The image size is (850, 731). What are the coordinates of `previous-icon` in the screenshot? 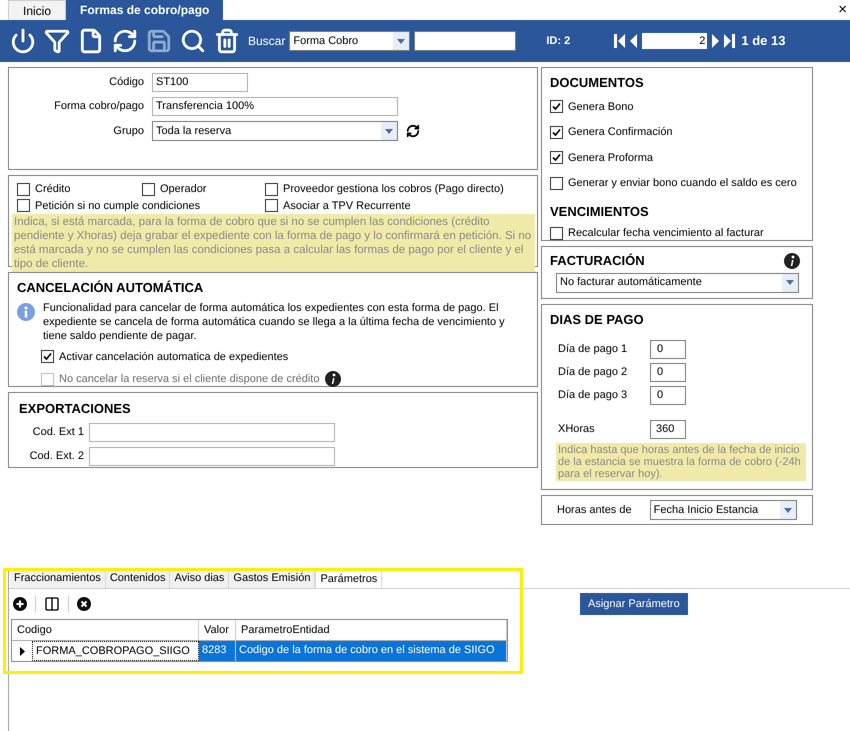 It's located at (634, 41).